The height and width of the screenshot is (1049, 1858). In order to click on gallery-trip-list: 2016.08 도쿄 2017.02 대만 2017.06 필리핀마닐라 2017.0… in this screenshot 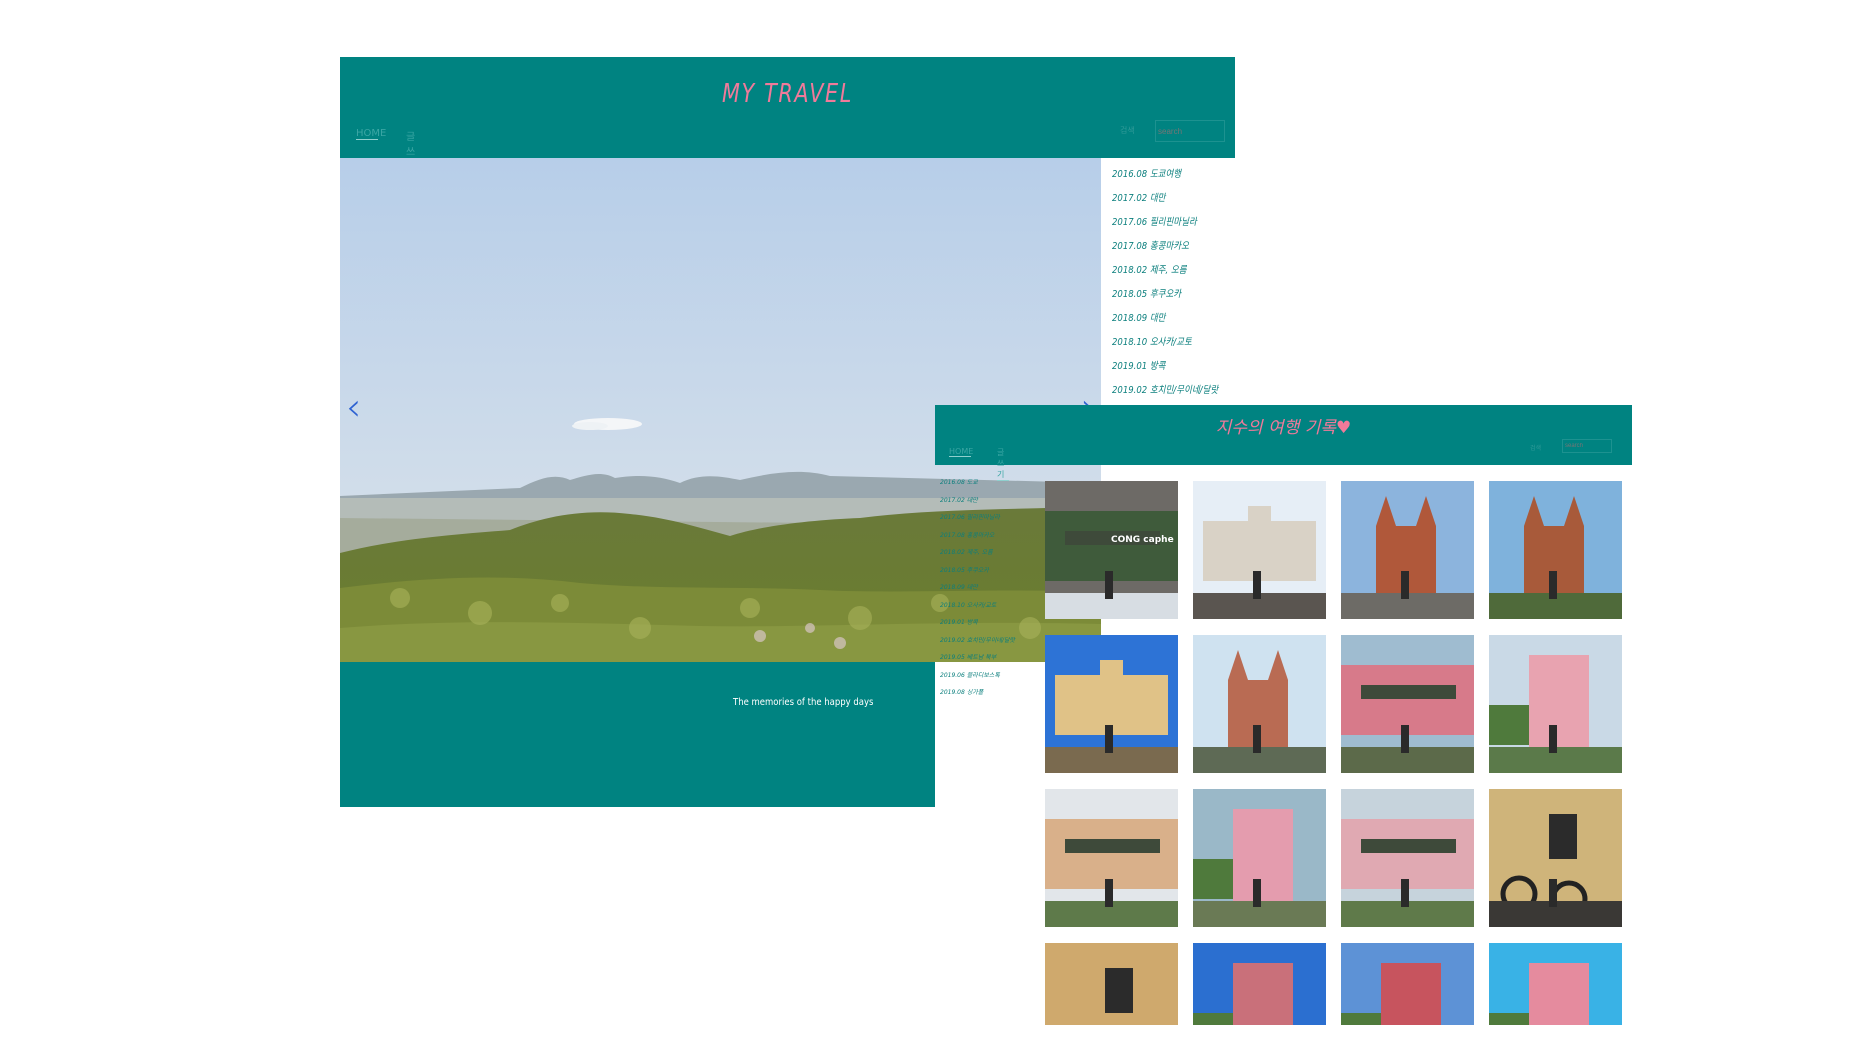, I will do `click(990, 591)`.